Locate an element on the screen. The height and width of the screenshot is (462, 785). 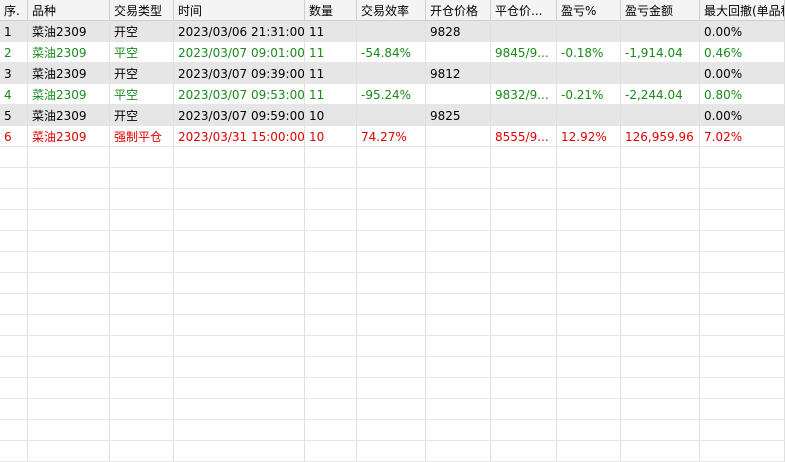
table-row: 1 菜油2309 开空 2023/03/06 21:31:00 11 9828 0.00% is located at coordinates (392, 31).